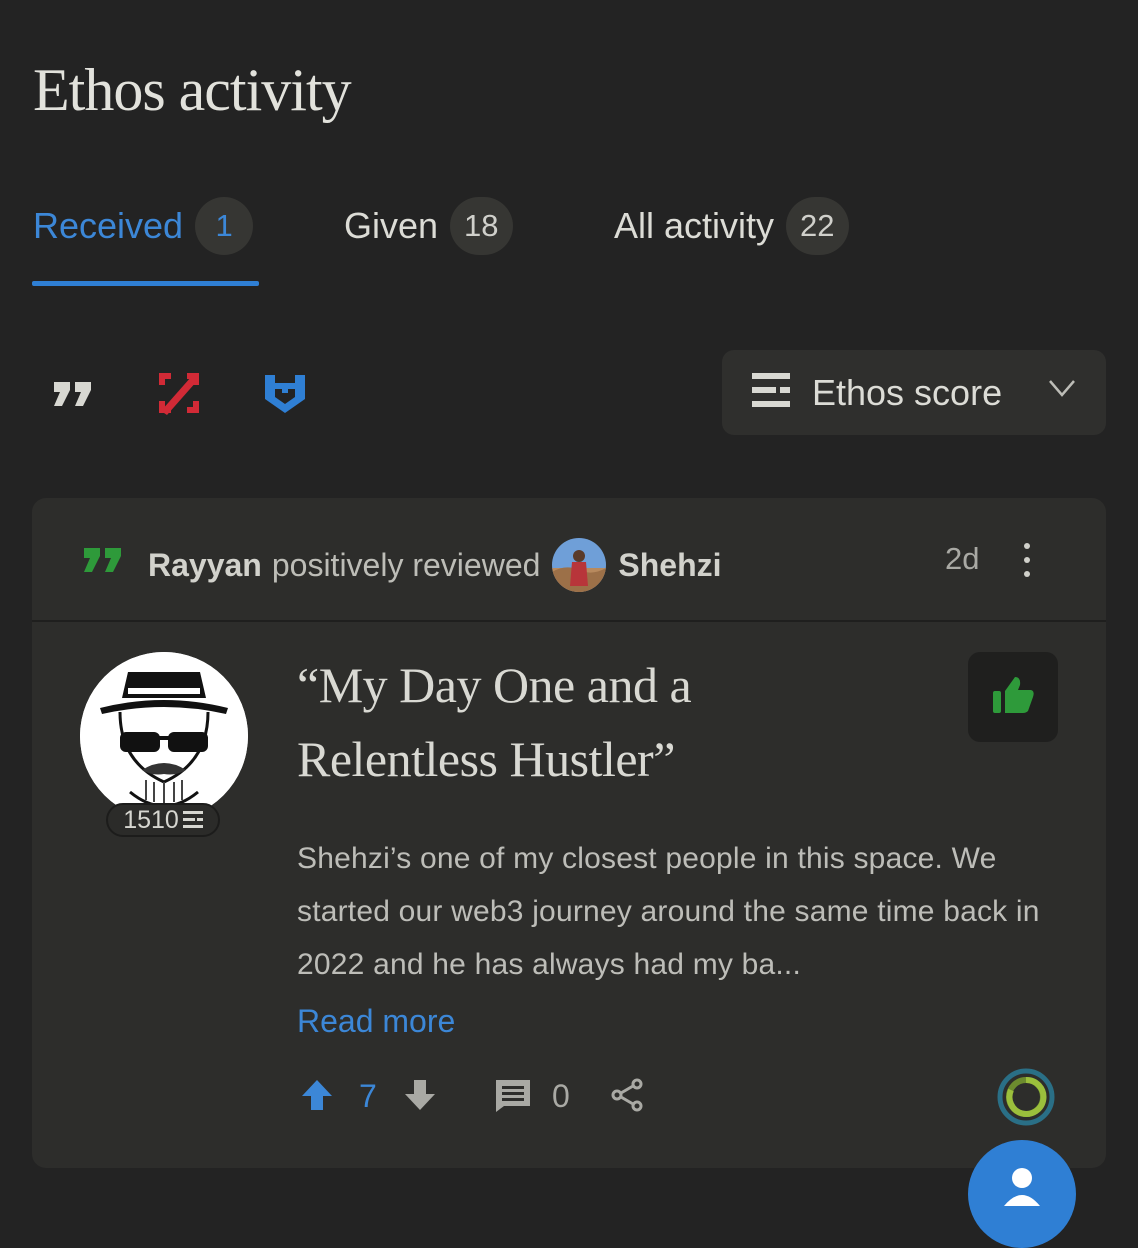 This screenshot has height=1248, width=1138. Describe the element at coordinates (192, 90) in the screenshot. I see `page-title: Ethos activity` at that location.